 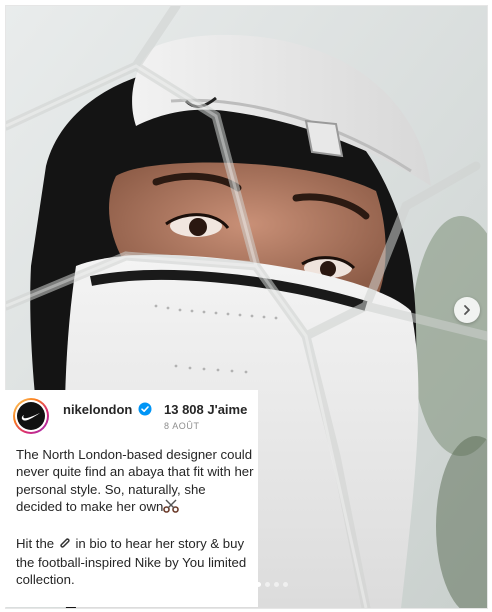 What do you see at coordinates (205, 409) in the screenshot?
I see `likes-count: 13 808 J'aime` at bounding box center [205, 409].